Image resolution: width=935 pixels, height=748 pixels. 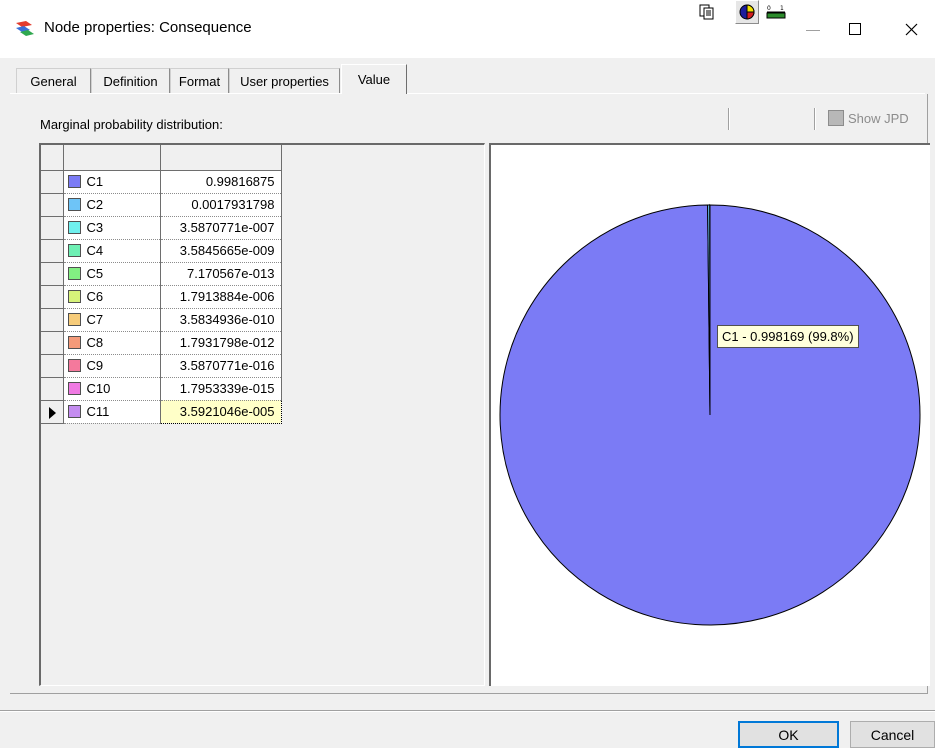 I want to click on state-value-cell: 7.170567e-013, so click(x=220, y=273).